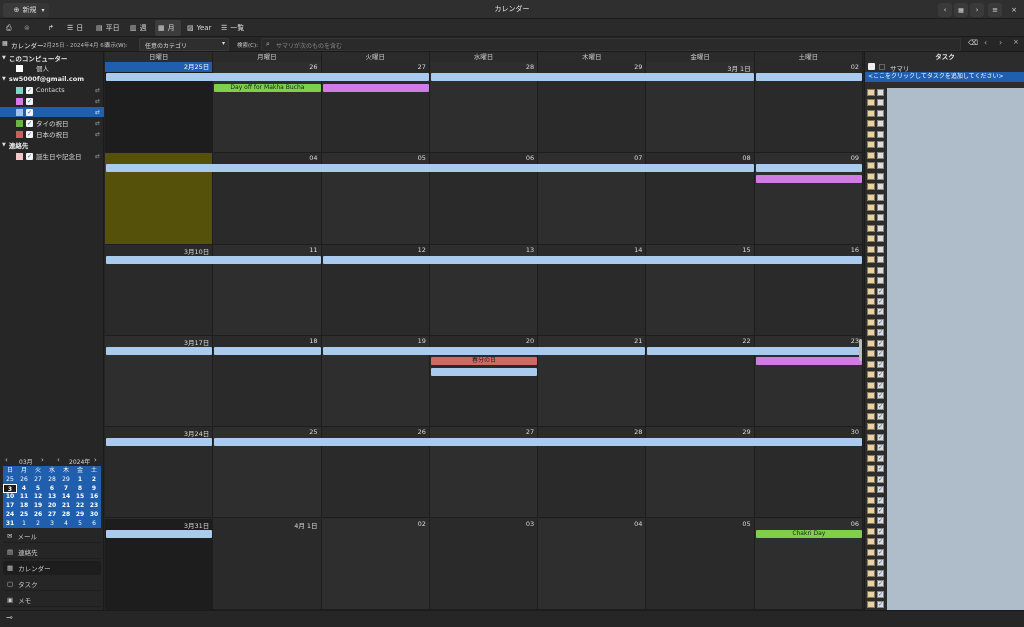 The image size is (1024, 627). Describe the element at coordinates (29, 68) in the screenshot. I see `checkbox` at that location.